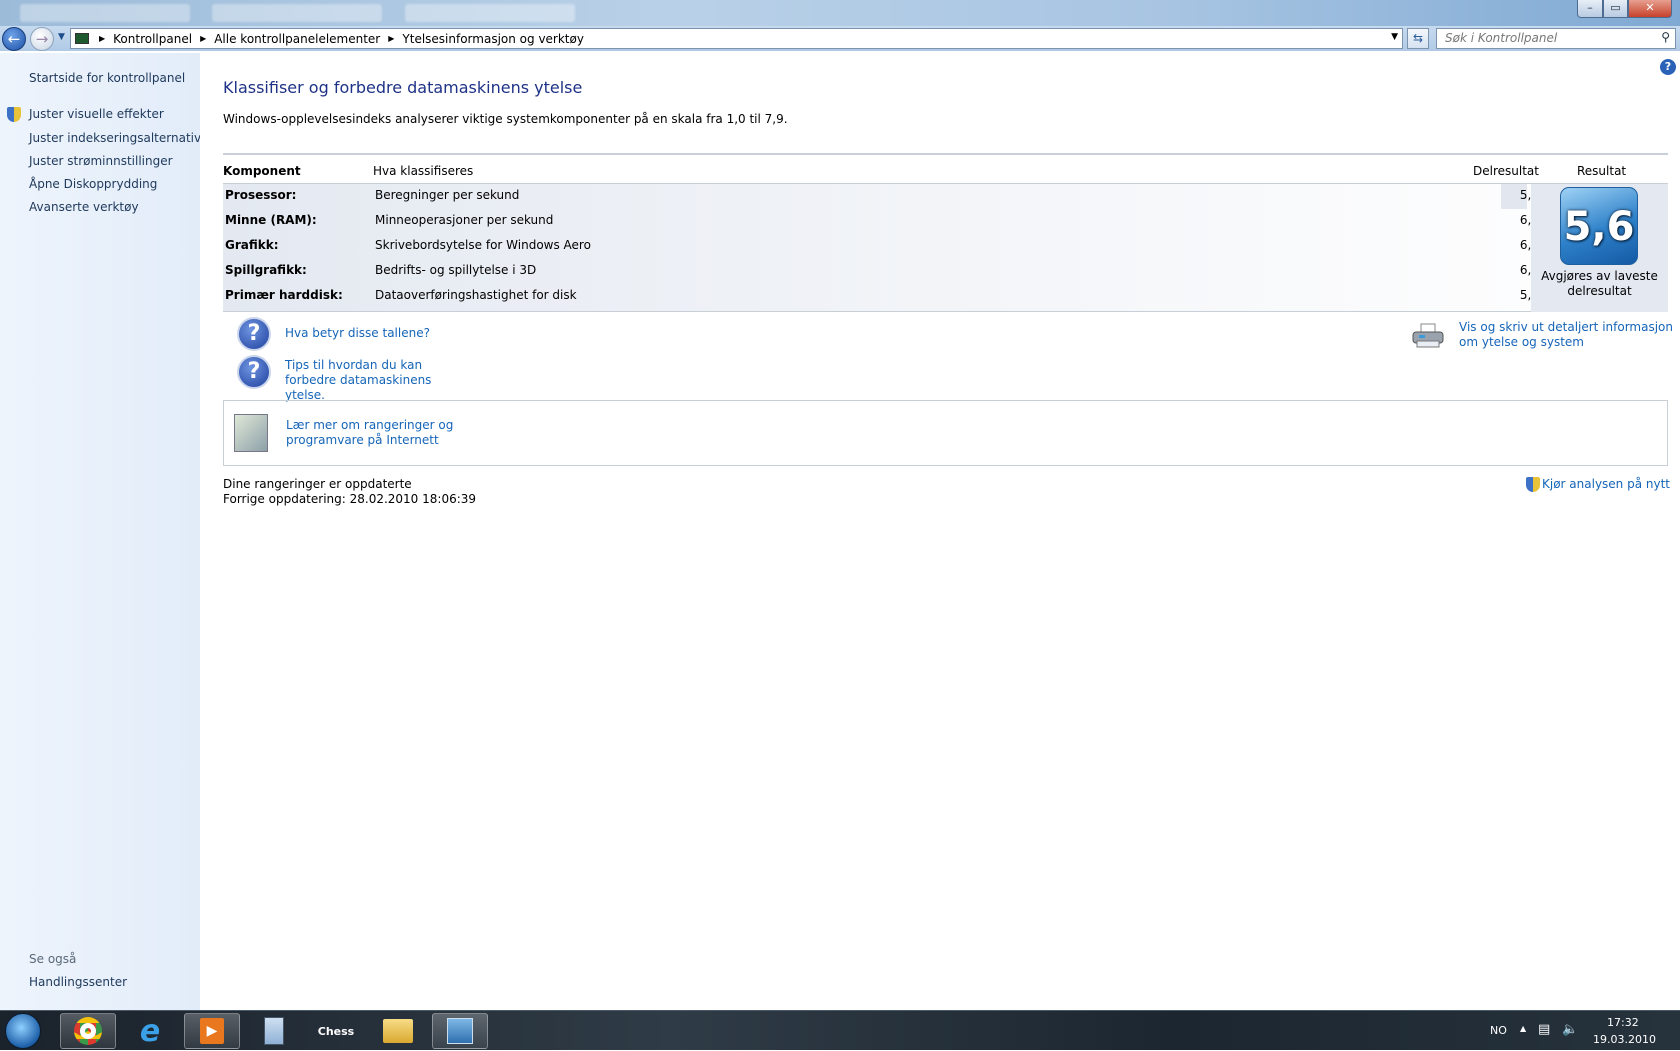 This screenshot has width=1680, height=1051. I want to click on base-score-badge: 5,6, so click(1599, 226).